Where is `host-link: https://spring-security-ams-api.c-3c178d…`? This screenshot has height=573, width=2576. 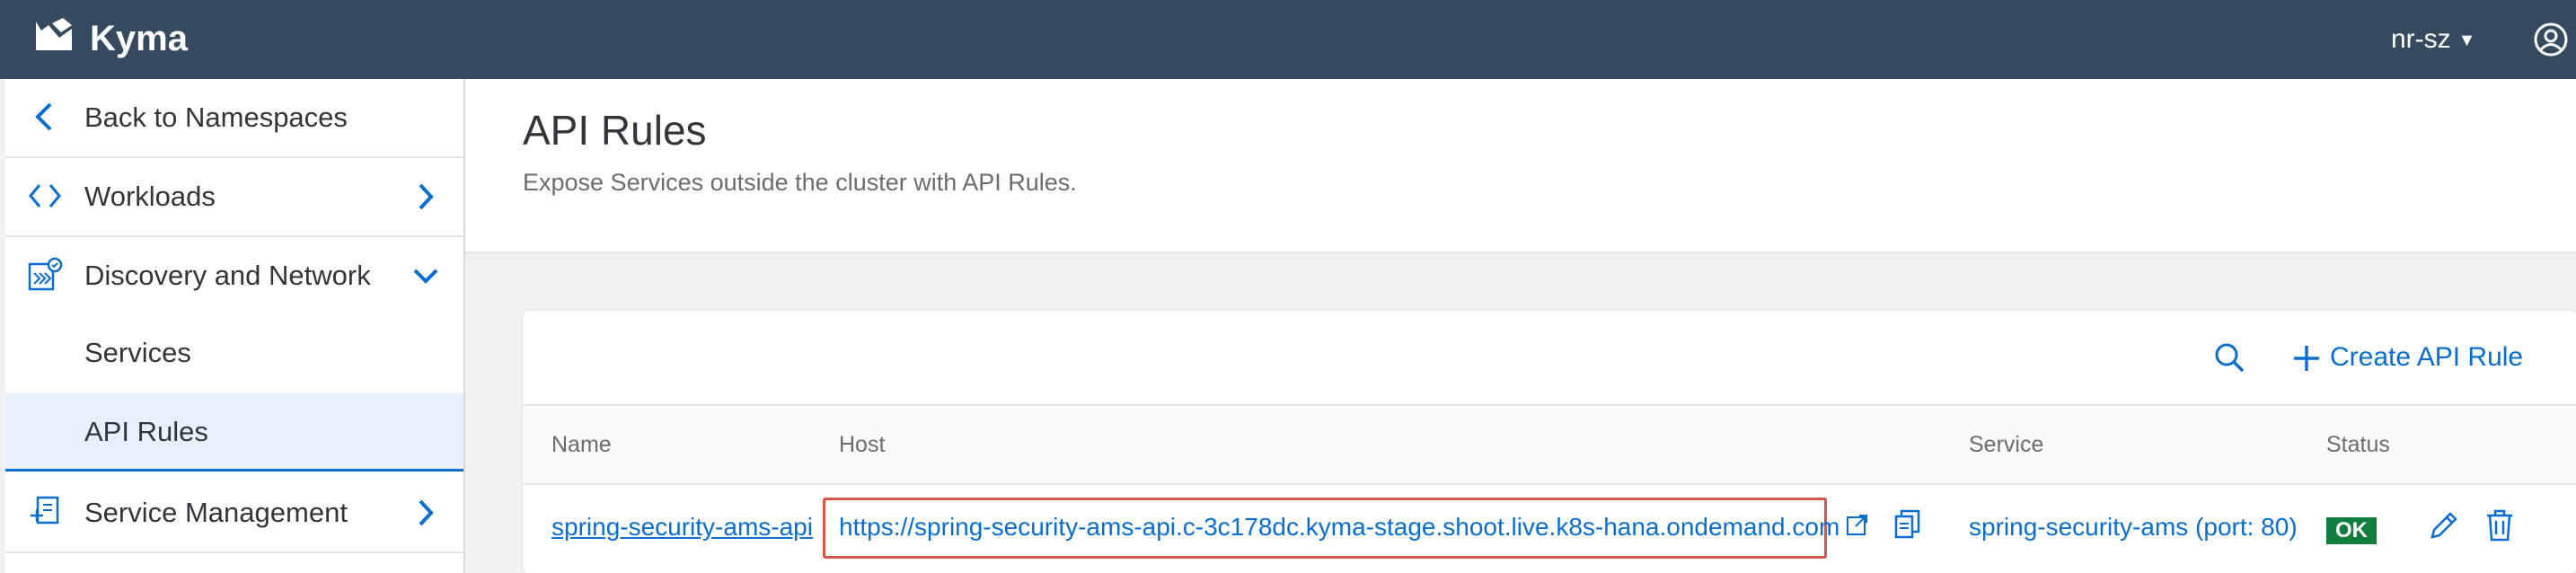 host-link: https://spring-security-ams-api.c-3c178d… is located at coordinates (1339, 527).